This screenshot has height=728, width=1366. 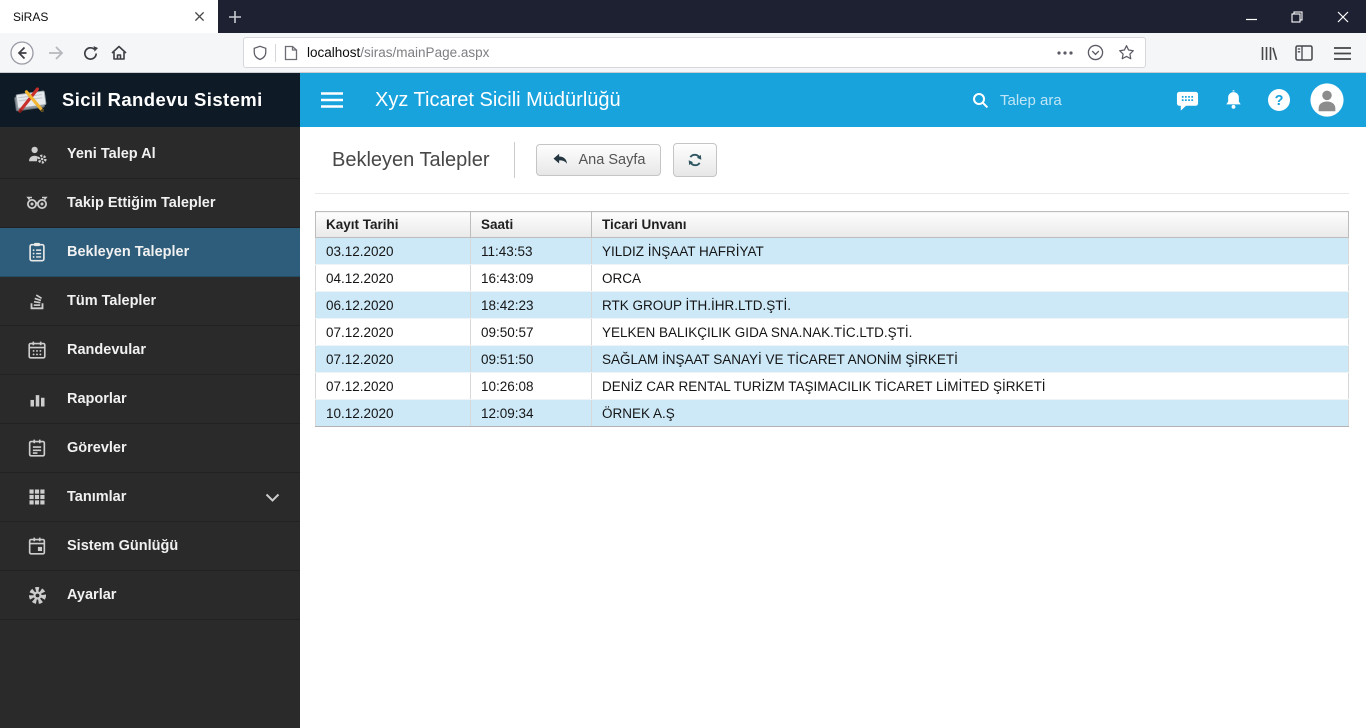 What do you see at coordinates (31, 16) in the screenshot?
I see `tab-title: SiRAS` at bounding box center [31, 16].